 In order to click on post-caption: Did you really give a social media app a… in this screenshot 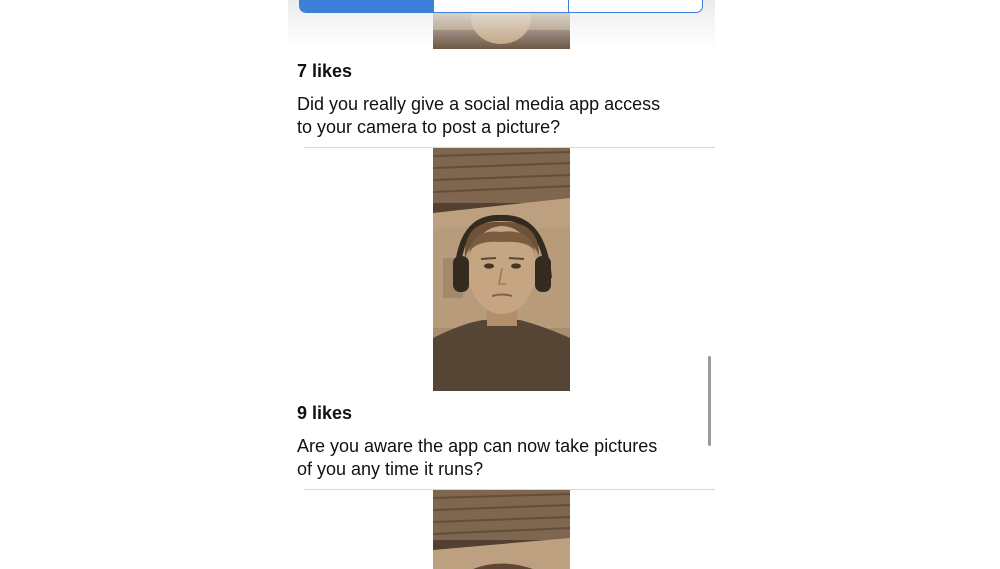, I will do `click(502, 116)`.